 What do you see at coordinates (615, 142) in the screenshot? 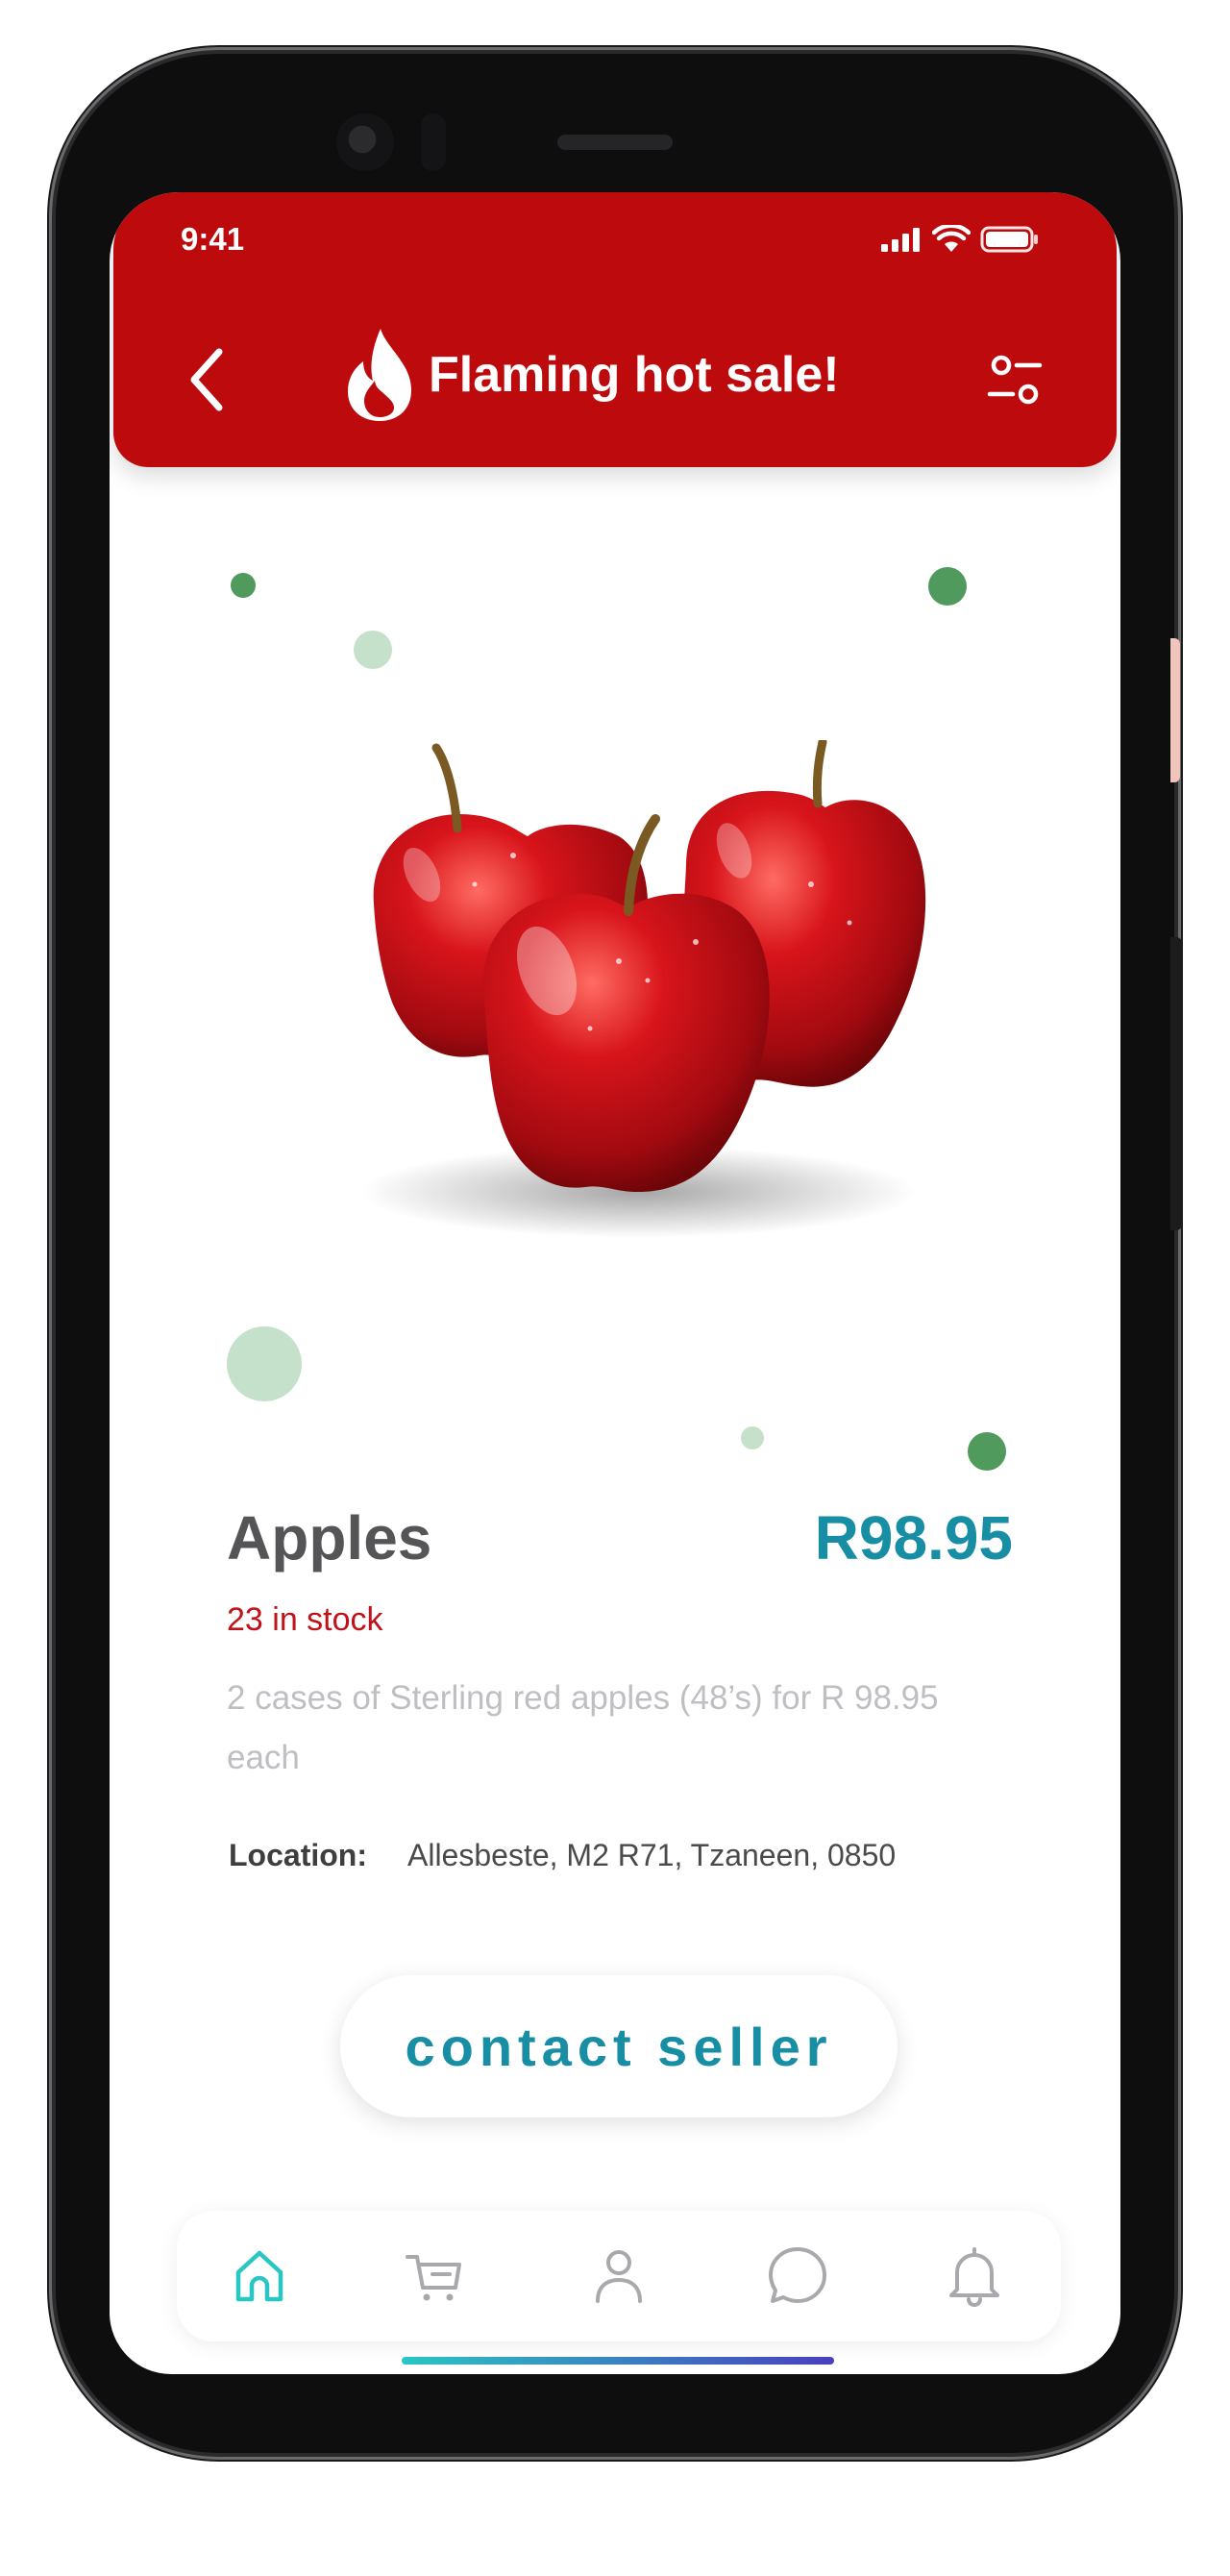
I see `earpiece-speaker` at bounding box center [615, 142].